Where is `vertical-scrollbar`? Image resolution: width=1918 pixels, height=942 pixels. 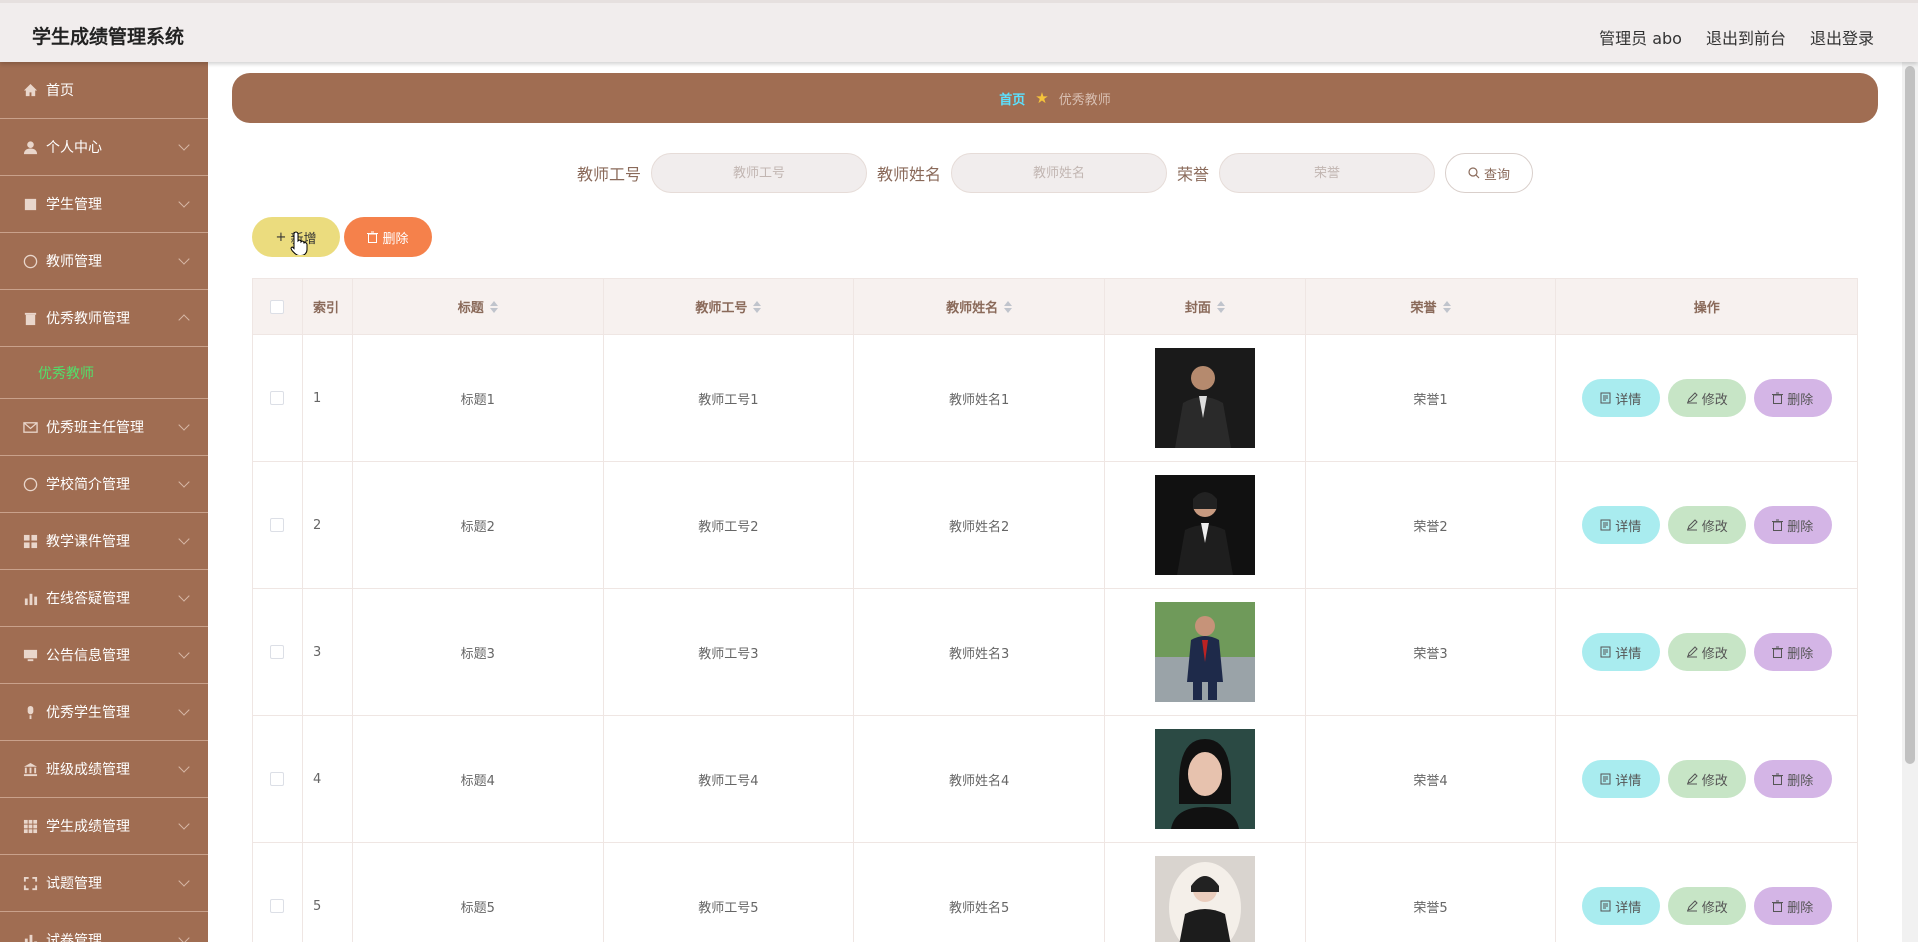
vertical-scrollbar is located at coordinates (1910, 502).